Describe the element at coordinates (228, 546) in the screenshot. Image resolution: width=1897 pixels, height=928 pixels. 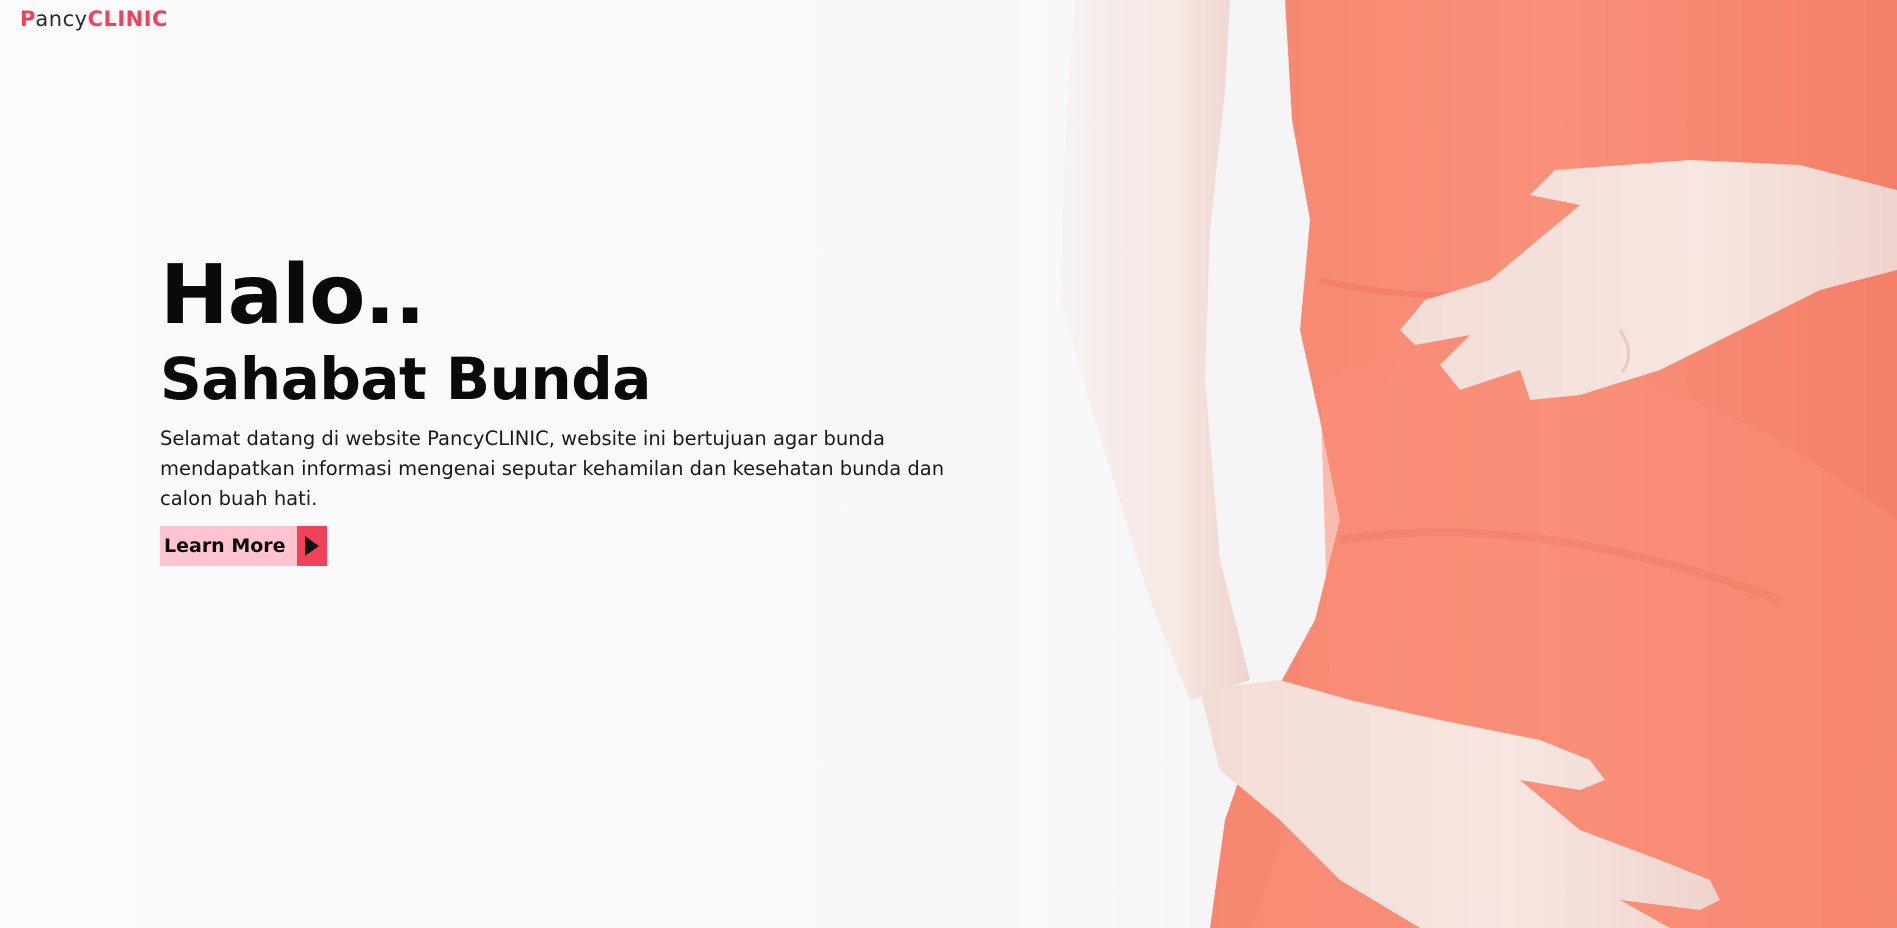
I see `learn-more-label: Learn More` at that location.